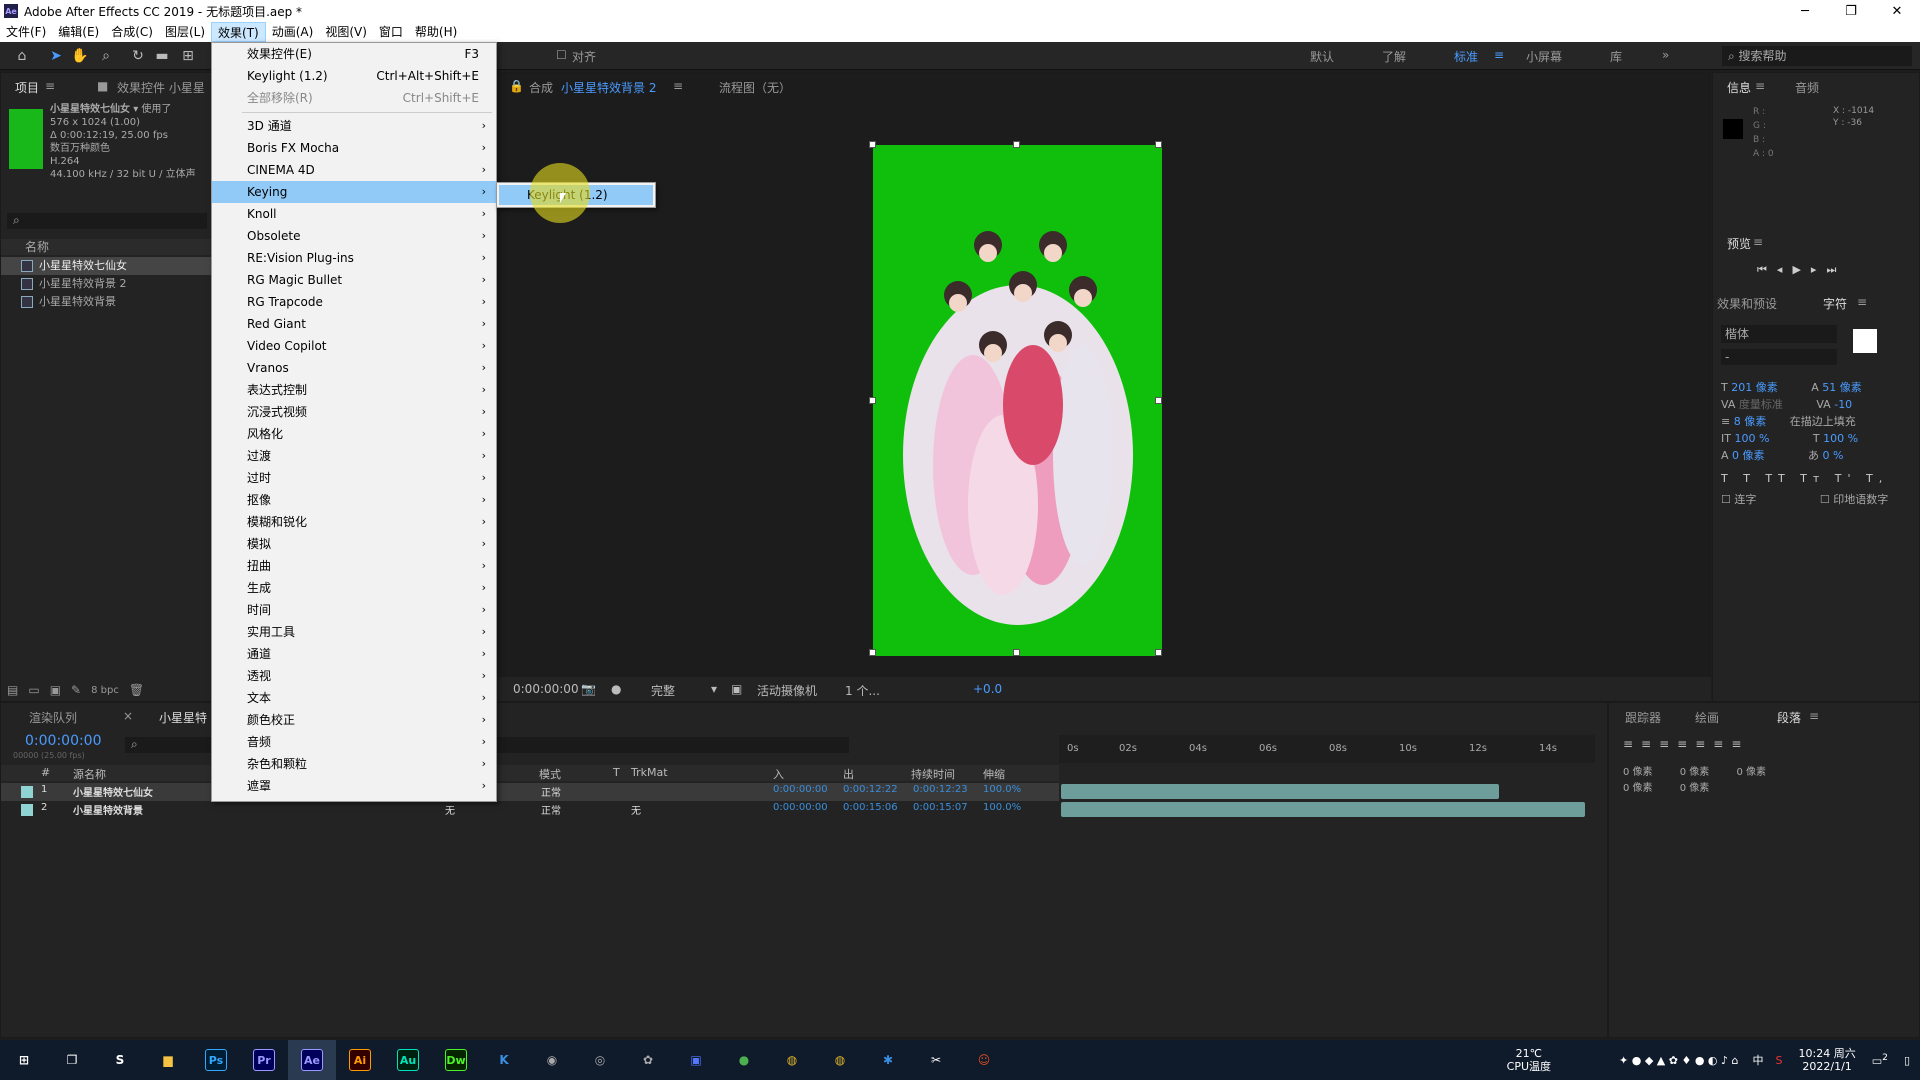 The image size is (1920, 1080). I want to click on ligature-checkbox-icon: ☐, so click(1726, 499).